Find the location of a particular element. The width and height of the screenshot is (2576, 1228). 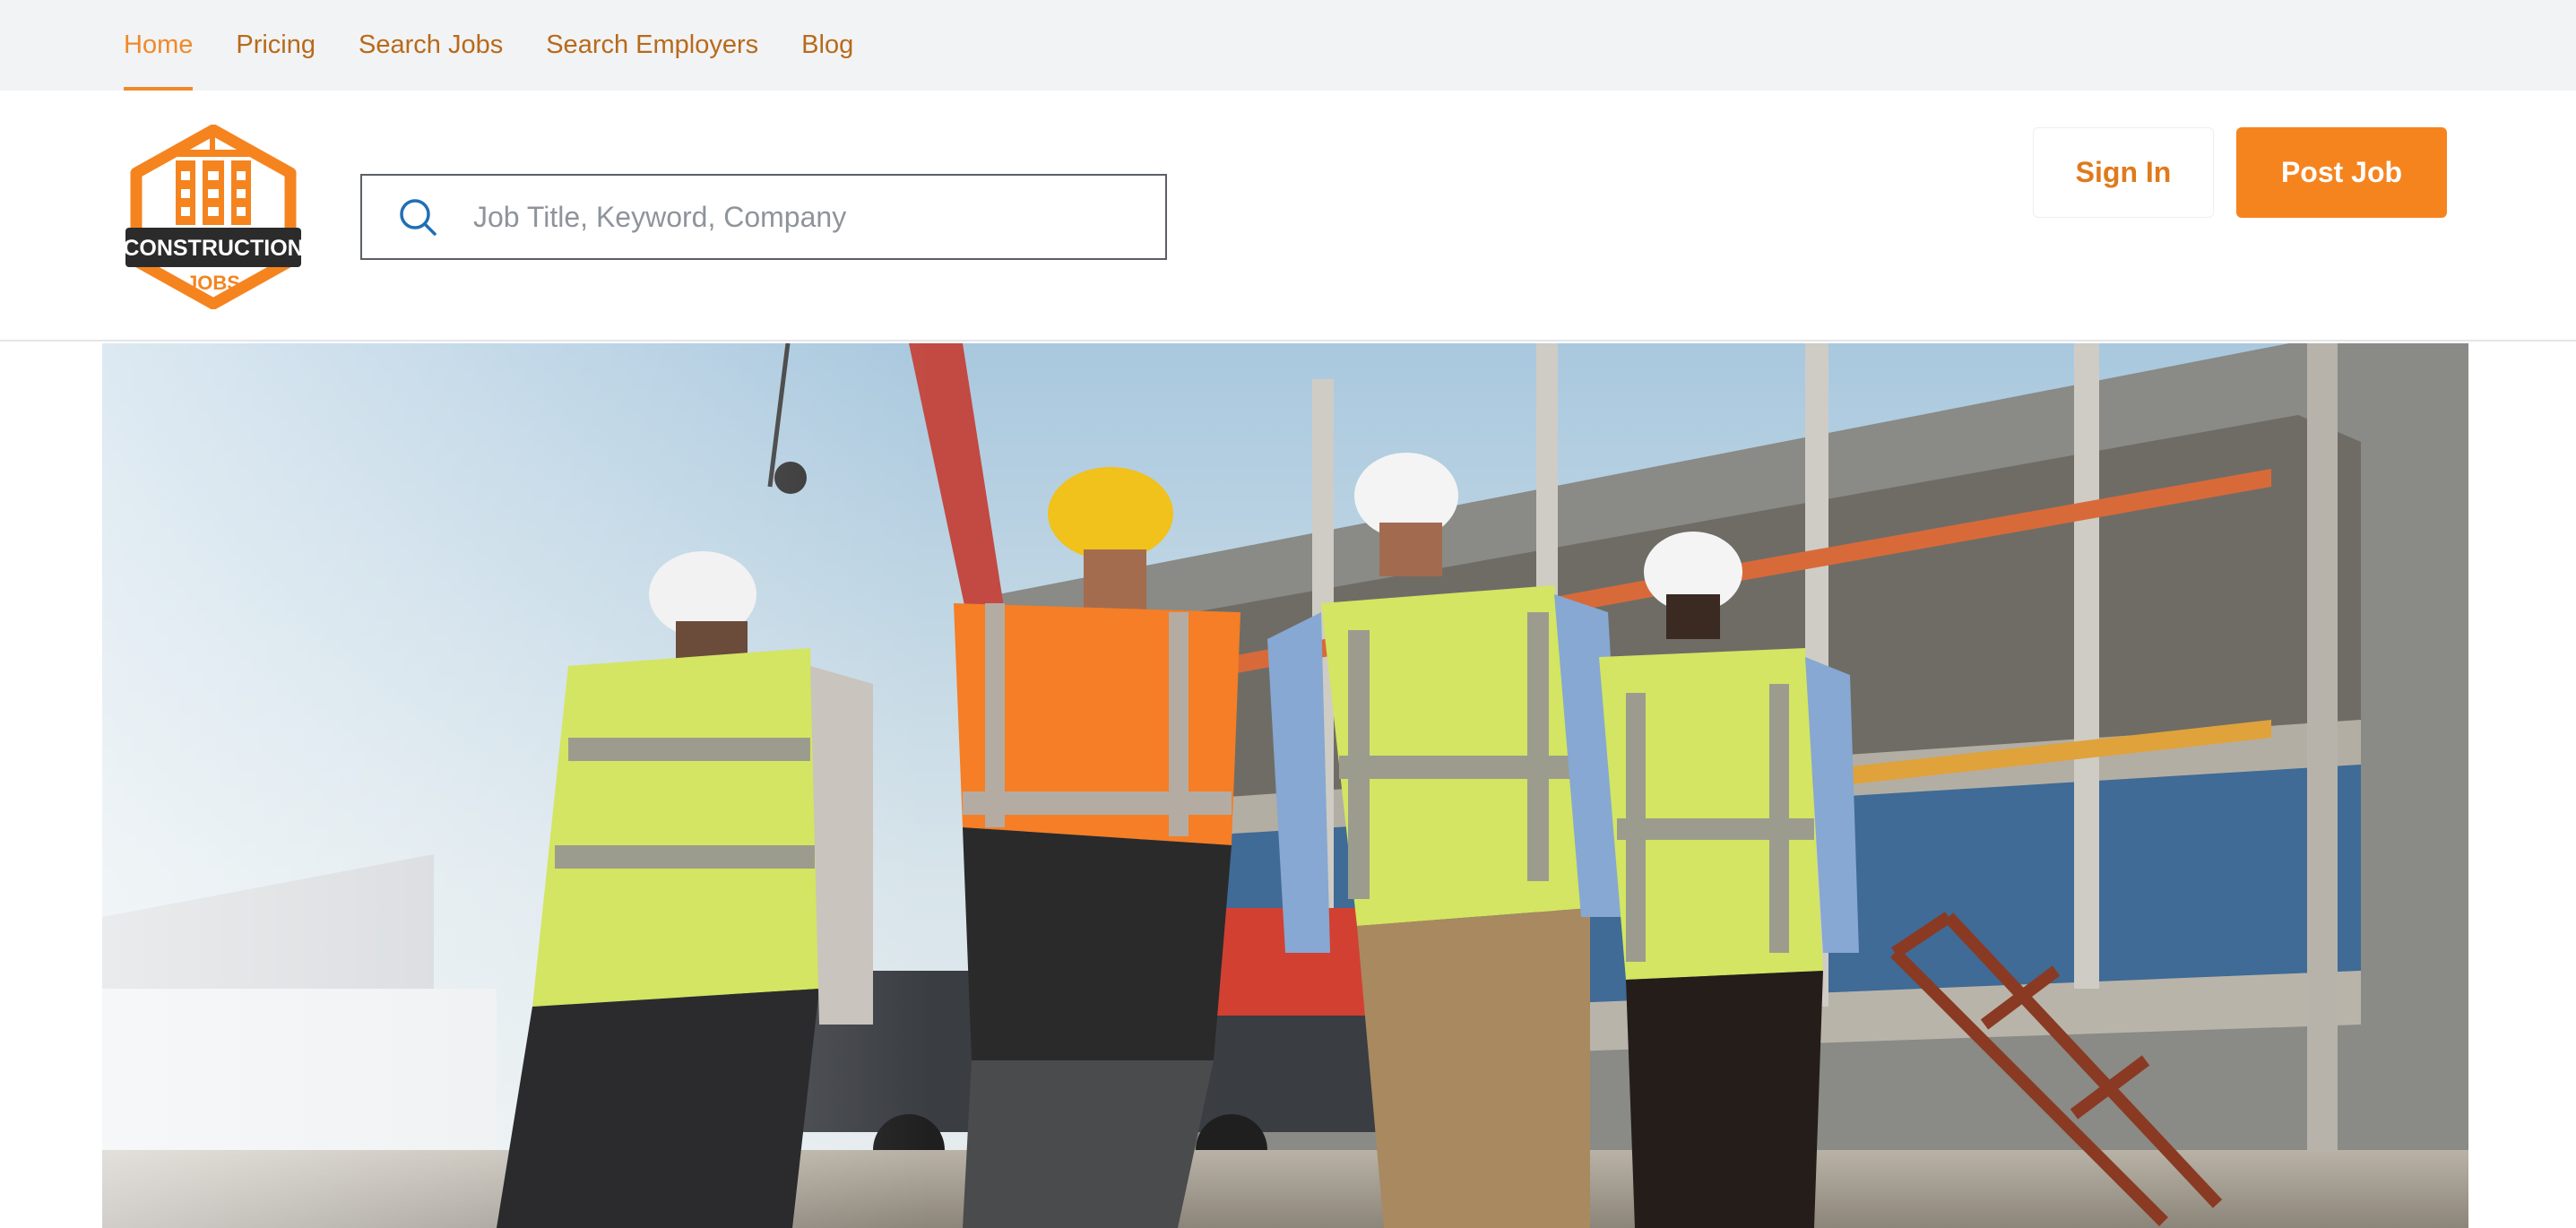

nav-item-home: Home is located at coordinates (159, 45).